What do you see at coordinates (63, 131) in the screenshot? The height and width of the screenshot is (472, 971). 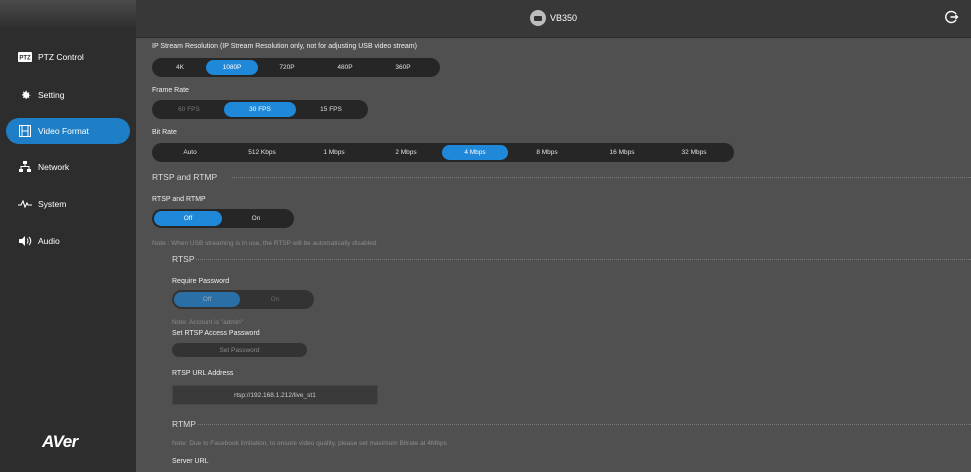 I see `sidebar-item-label: Video Format` at bounding box center [63, 131].